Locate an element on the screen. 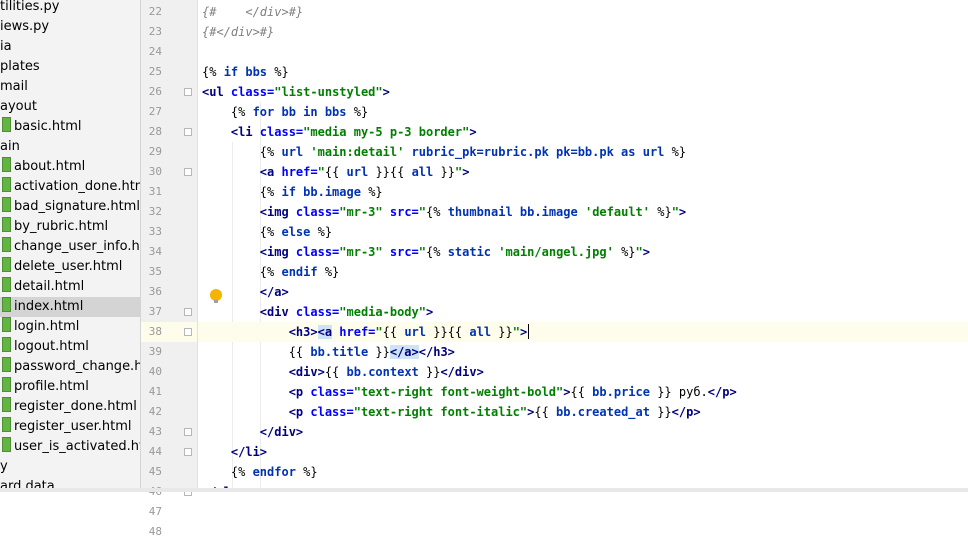 This screenshot has height=542, width=968. code-line: <li class="media my-5 p-3 border"> is located at coordinates (583, 132).